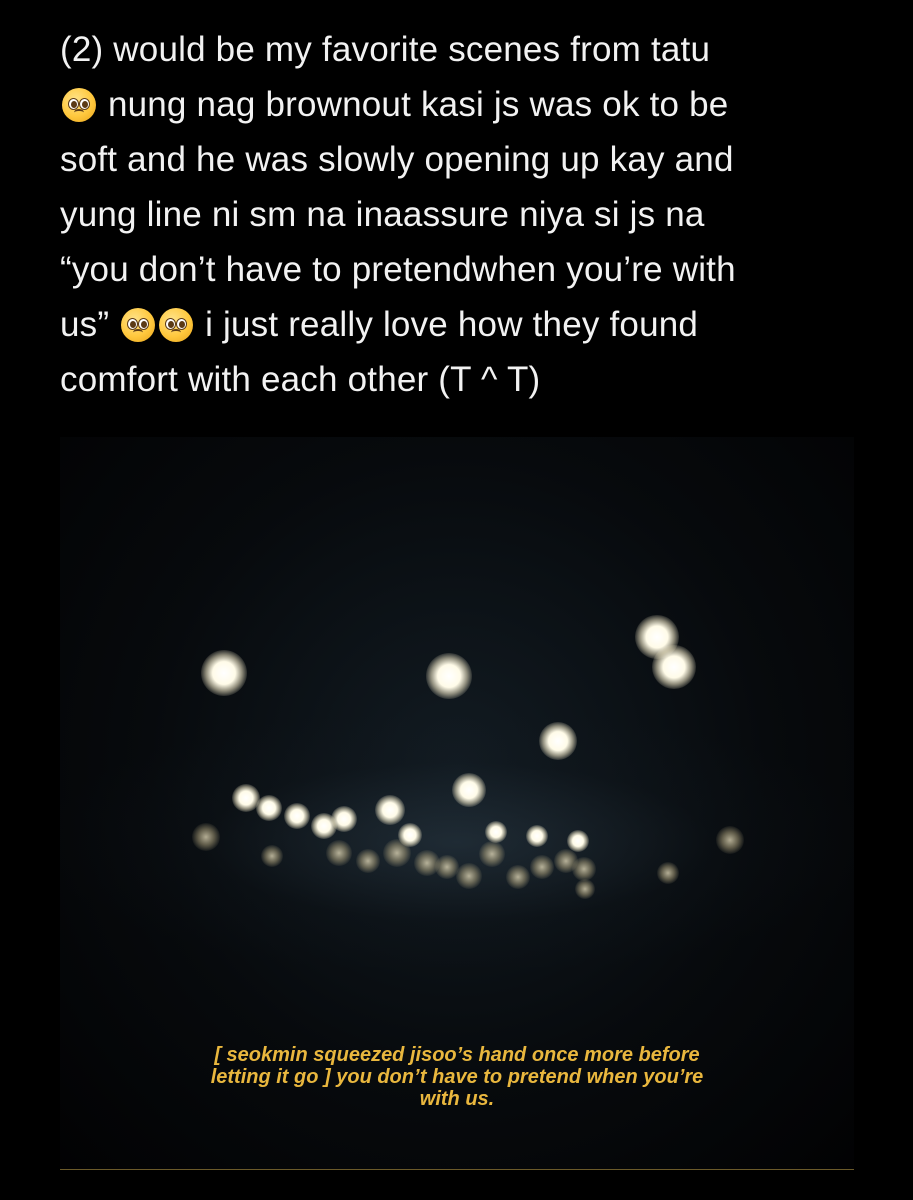 This screenshot has width=913, height=1200. I want to click on image-bottom-border, so click(457, 1169).